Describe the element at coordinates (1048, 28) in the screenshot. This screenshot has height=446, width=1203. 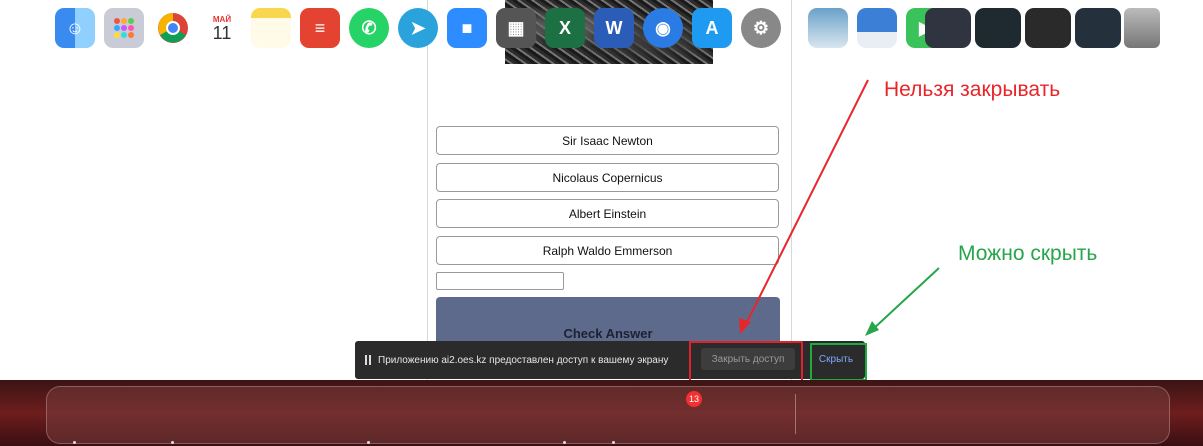
I see `window-thumb-3-icon` at that location.